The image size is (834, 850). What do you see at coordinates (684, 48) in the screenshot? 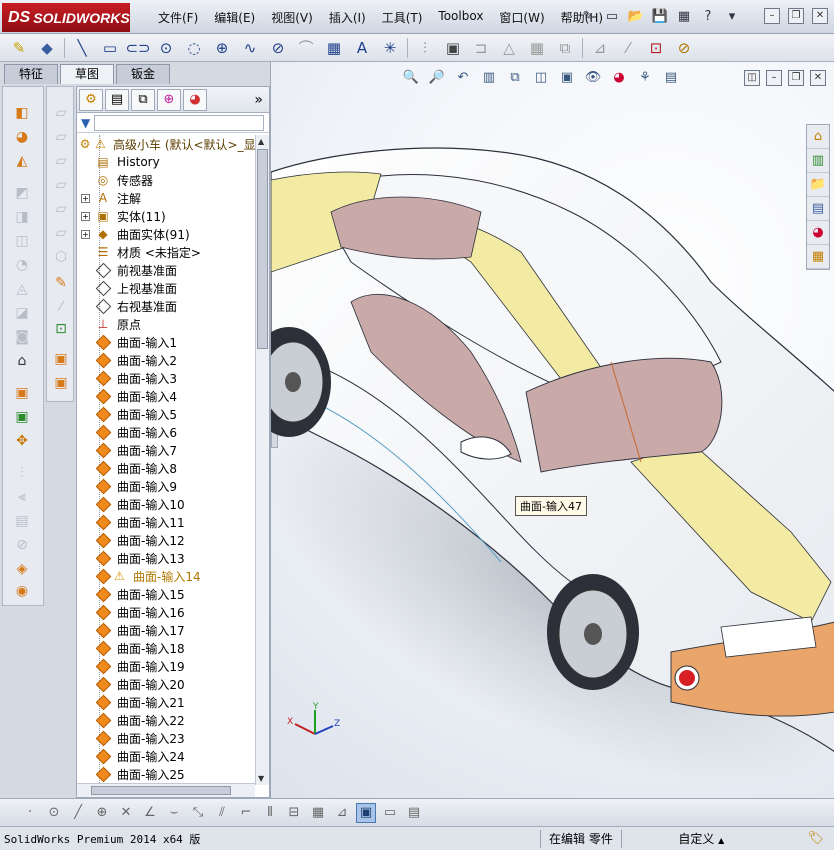
I see `rapid-sketch-icon: ⊘` at bounding box center [684, 48].